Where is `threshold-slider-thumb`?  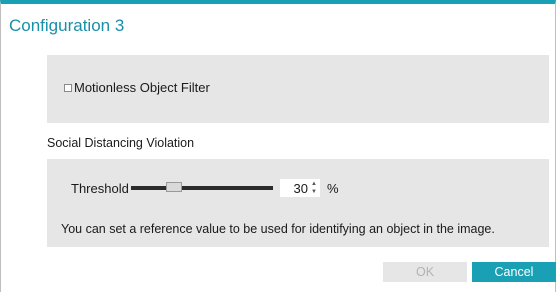
threshold-slider-thumb is located at coordinates (173, 187).